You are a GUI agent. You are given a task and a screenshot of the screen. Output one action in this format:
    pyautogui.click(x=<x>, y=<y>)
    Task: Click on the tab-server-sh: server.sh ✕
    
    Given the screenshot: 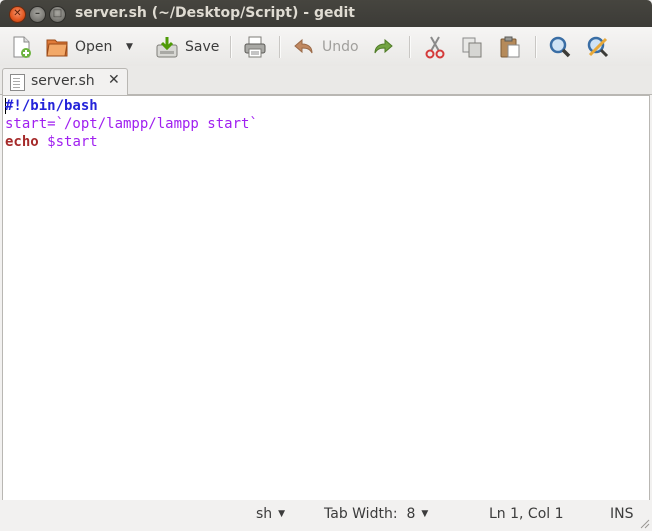 What is the action you would take?
    pyautogui.click(x=65, y=81)
    